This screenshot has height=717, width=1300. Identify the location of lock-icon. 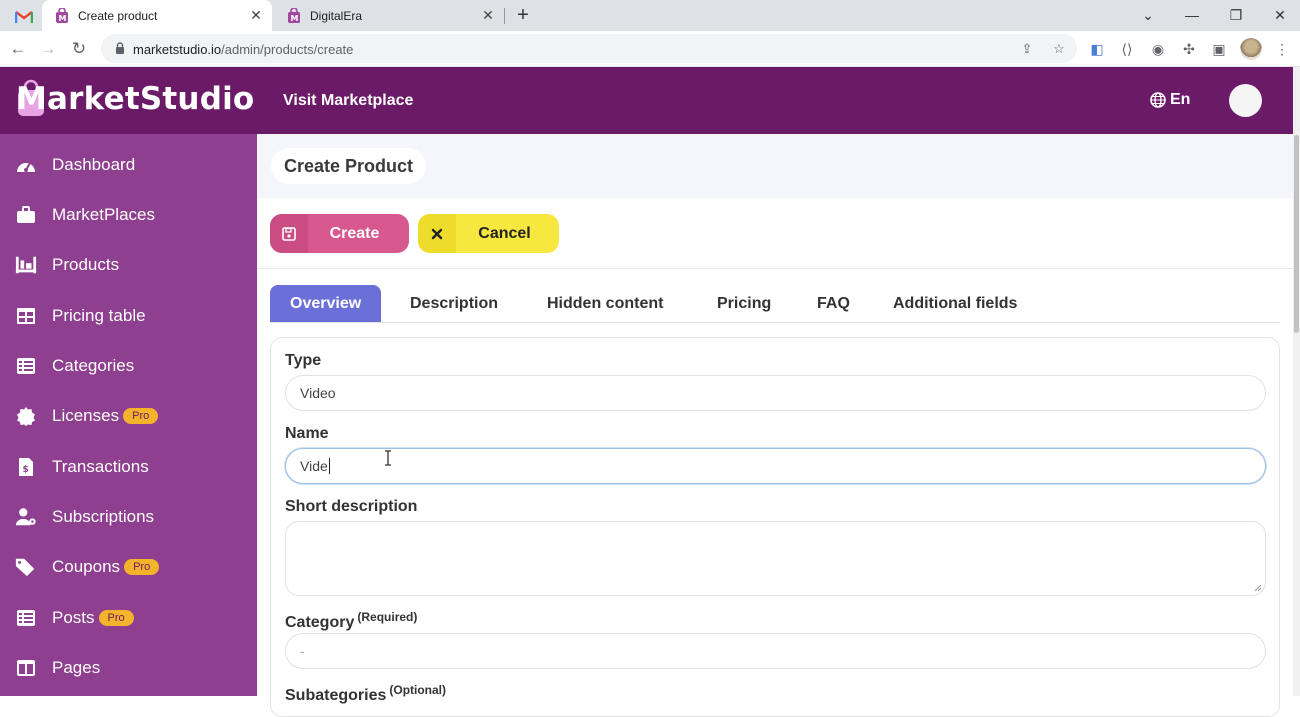
(120, 48).